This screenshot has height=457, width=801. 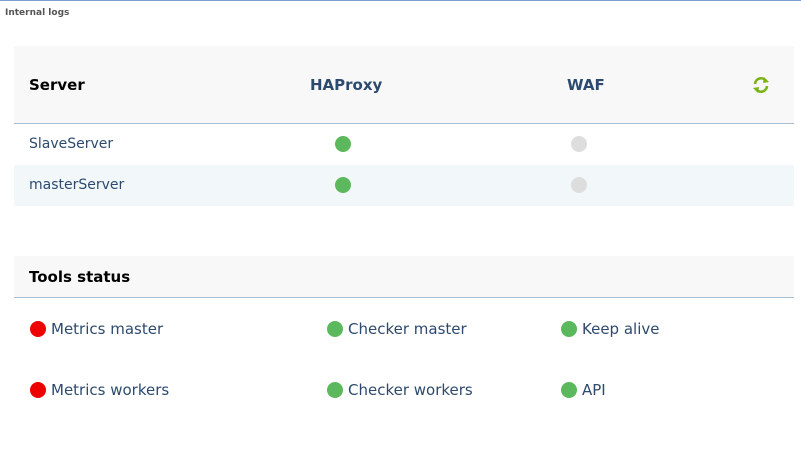 I want to click on tool-label: Checker master, so click(x=407, y=329).